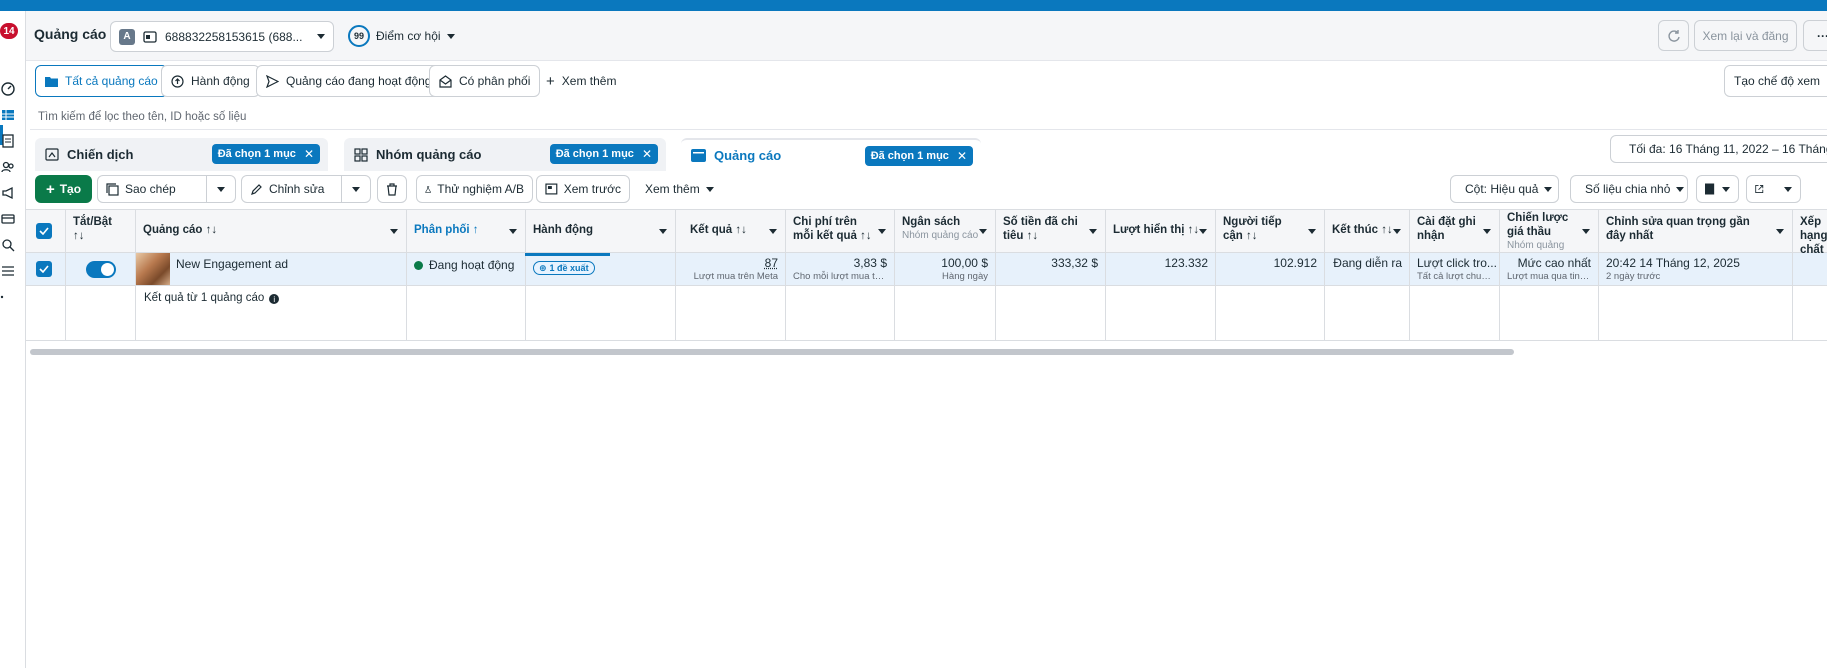 The height and width of the screenshot is (668, 1827). What do you see at coordinates (1504, 189) in the screenshot?
I see `columns-button: Cột: Hiệu quả` at bounding box center [1504, 189].